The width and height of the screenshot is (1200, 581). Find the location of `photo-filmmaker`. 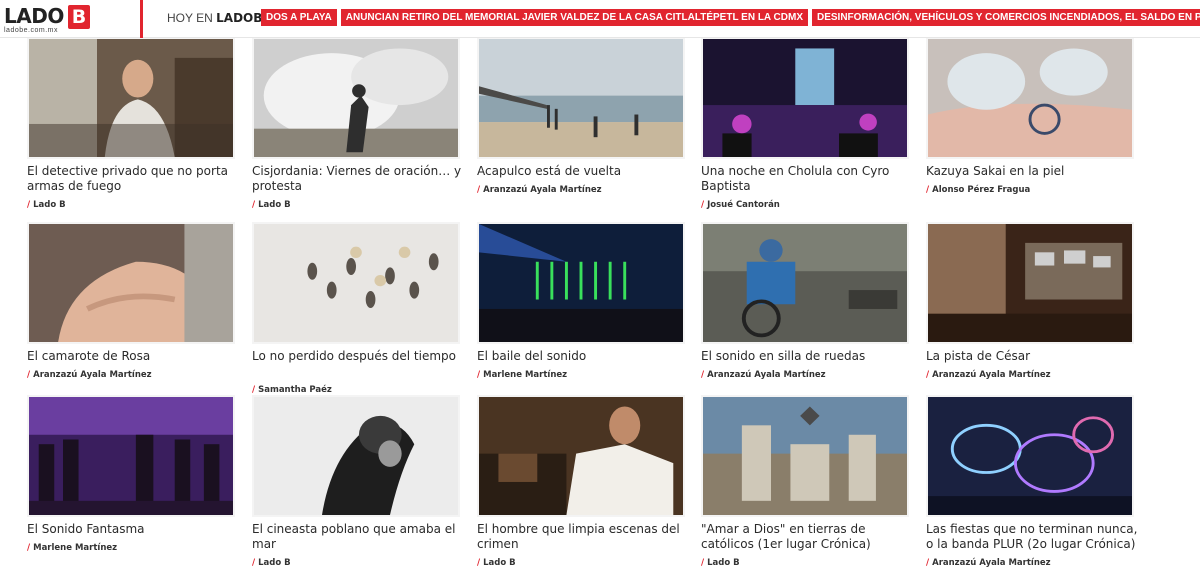

photo-filmmaker is located at coordinates (356, 456).